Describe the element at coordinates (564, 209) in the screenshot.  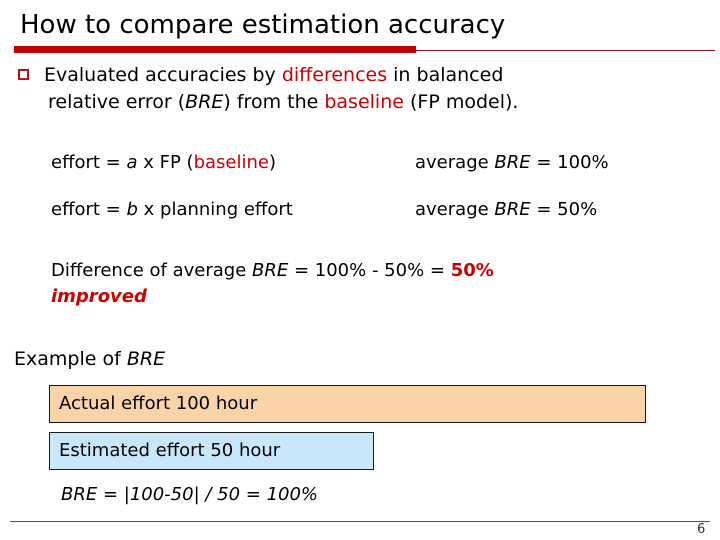
I see `row2-right-text-tail: = 50%` at that location.